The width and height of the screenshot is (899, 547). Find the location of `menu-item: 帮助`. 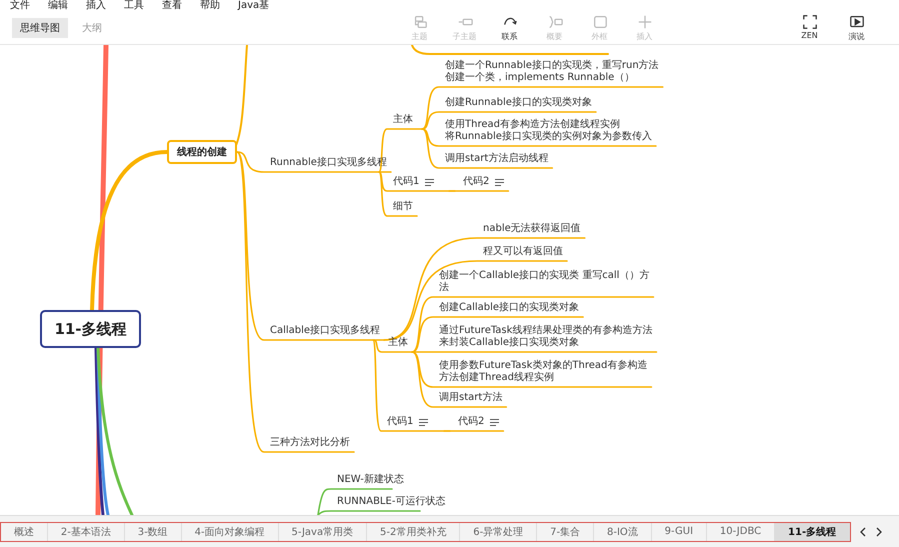

menu-item: 帮助 is located at coordinates (210, 6).